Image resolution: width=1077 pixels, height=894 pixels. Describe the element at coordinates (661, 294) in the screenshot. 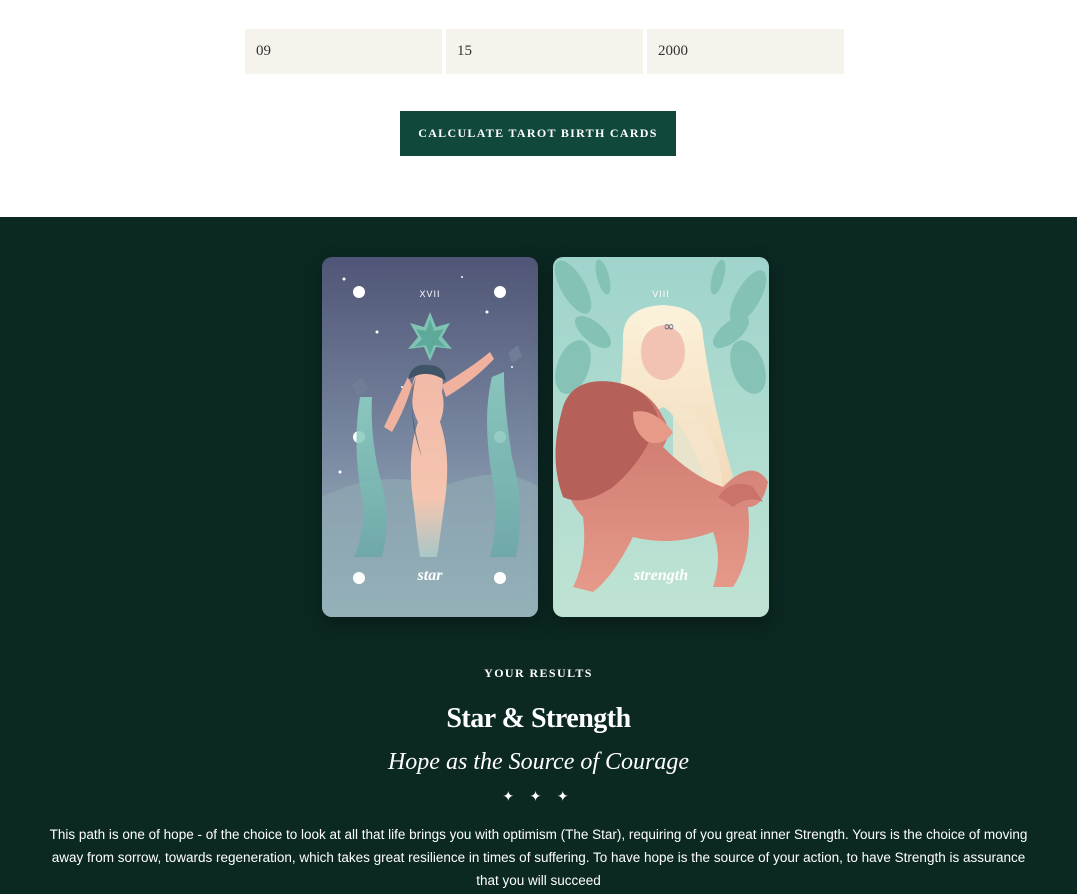

I see `strength-card-numeral: VIII` at that location.